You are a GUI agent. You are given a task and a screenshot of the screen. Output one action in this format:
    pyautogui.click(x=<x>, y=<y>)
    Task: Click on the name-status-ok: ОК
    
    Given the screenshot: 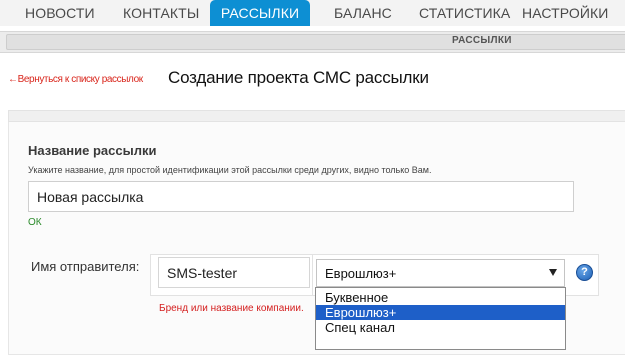 What is the action you would take?
    pyautogui.click(x=35, y=222)
    